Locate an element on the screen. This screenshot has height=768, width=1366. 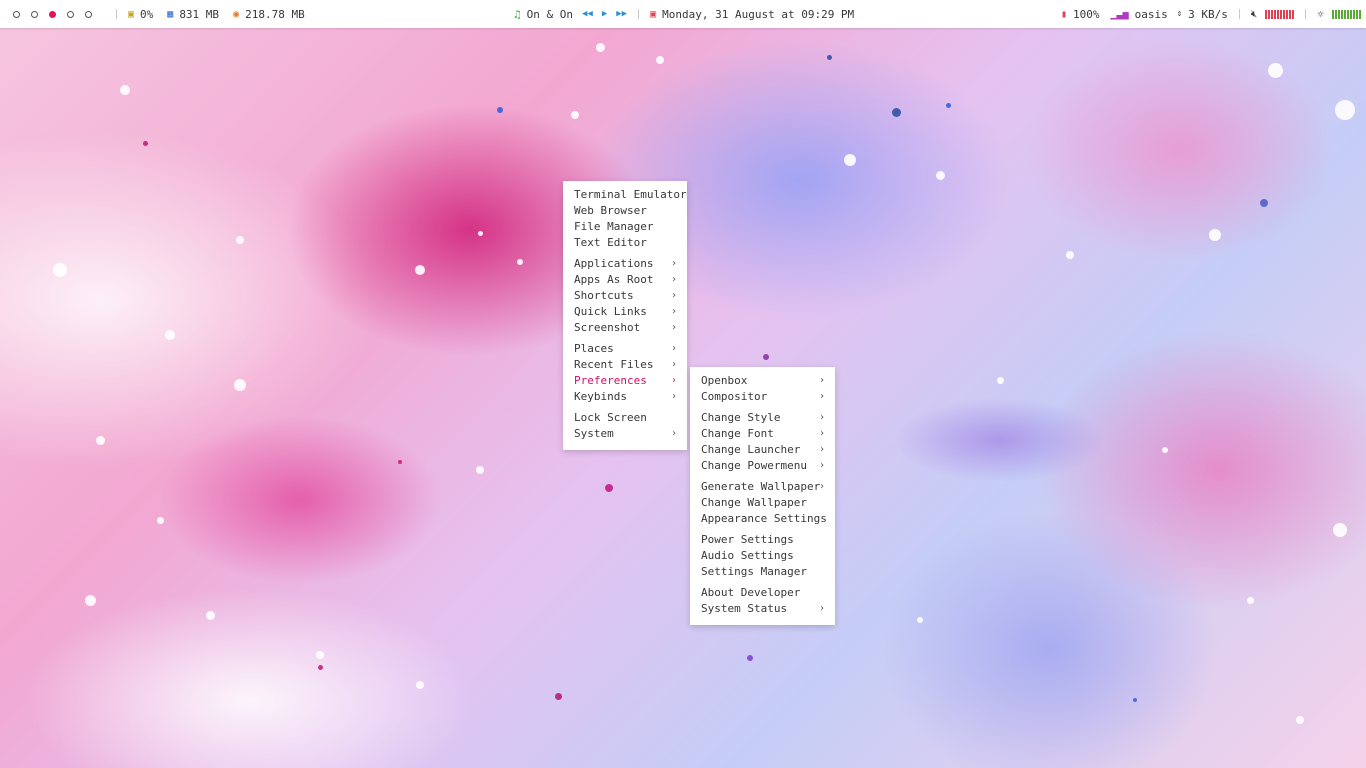
battery-level: 100% is located at coordinates (1086, 14).